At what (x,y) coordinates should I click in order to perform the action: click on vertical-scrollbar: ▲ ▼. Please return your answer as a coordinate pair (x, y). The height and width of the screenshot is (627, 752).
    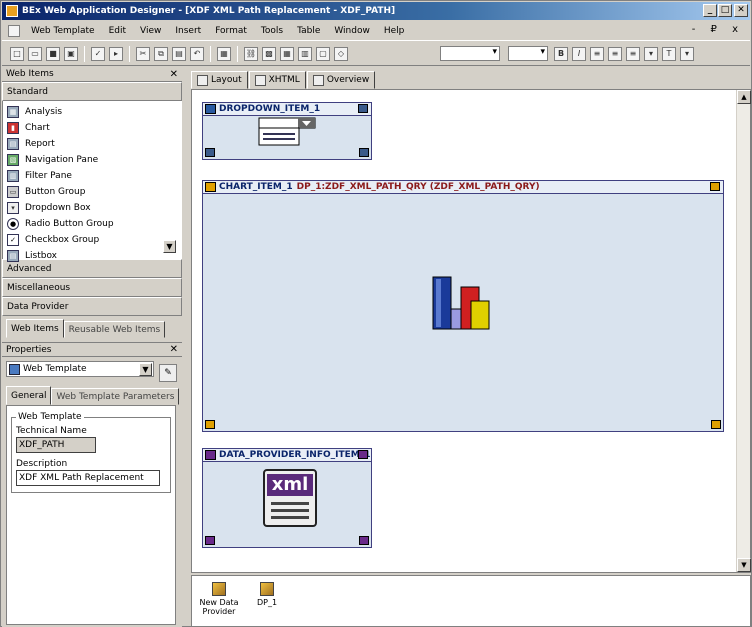
    Looking at the image, I should click on (743, 331).